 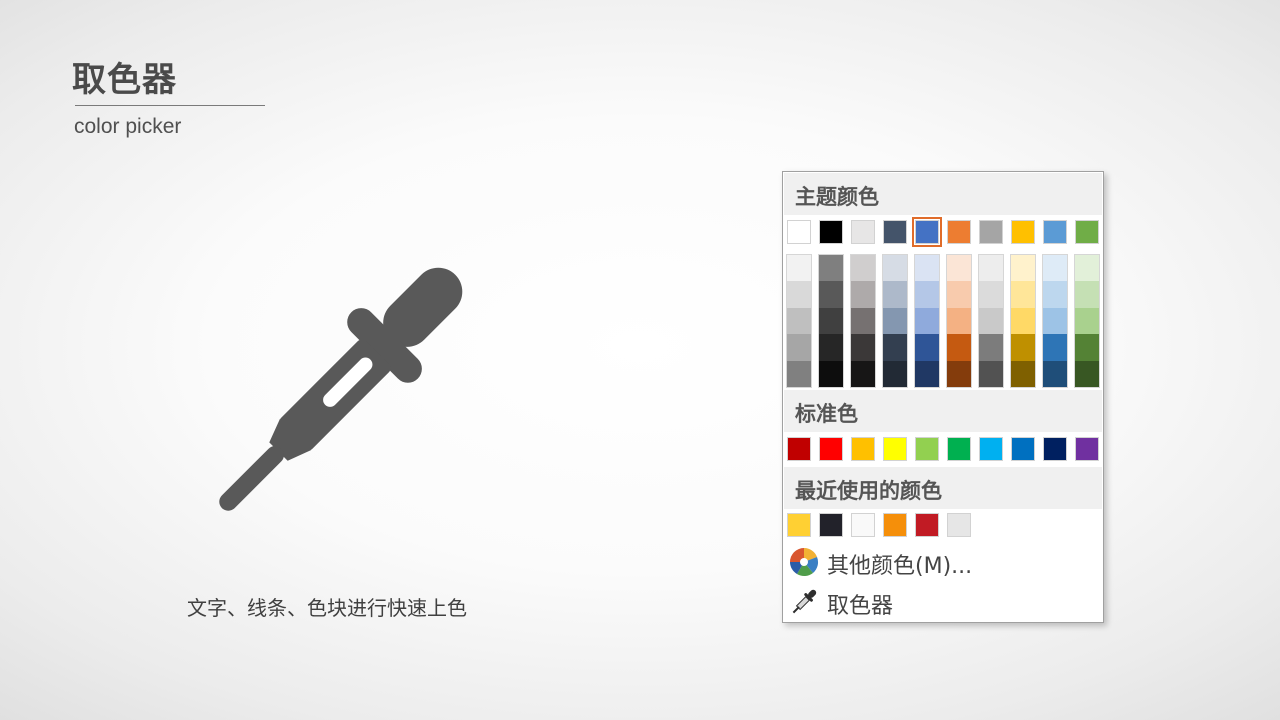 I want to click on color-wheel-icon, so click(x=804, y=562).